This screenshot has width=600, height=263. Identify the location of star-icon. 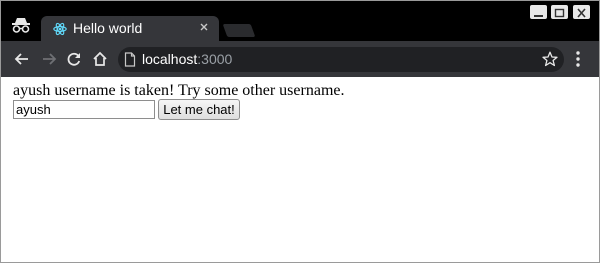
(550, 59).